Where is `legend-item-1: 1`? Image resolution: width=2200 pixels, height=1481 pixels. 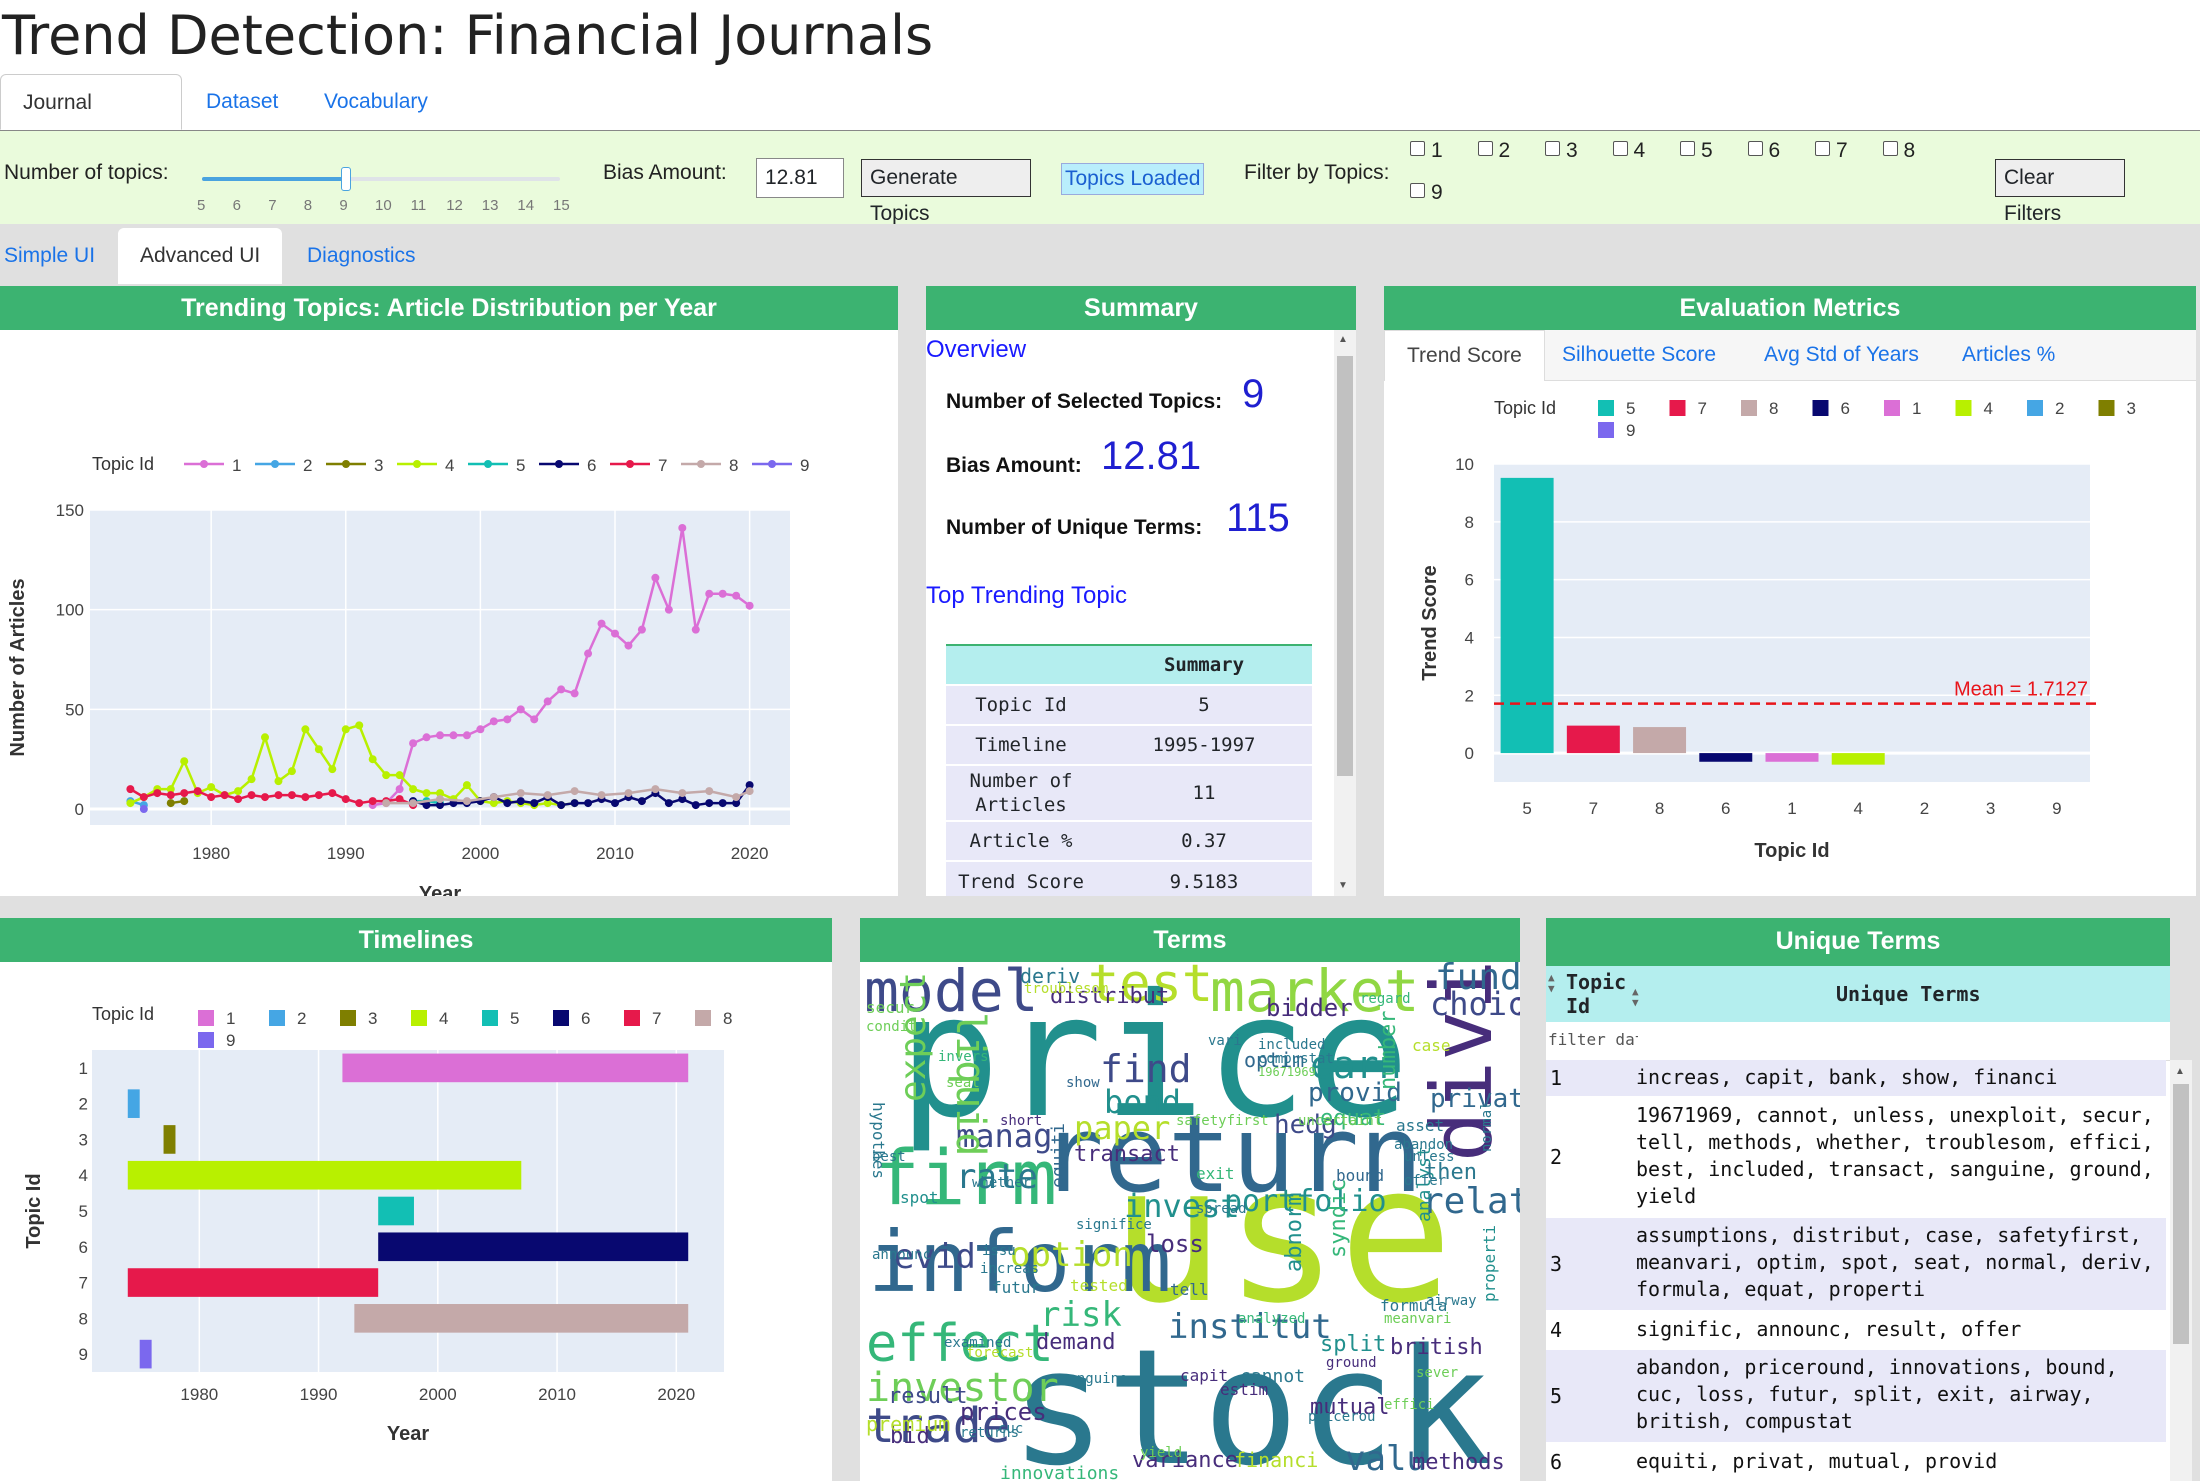 legend-item-1: 1 is located at coordinates (212, 465).